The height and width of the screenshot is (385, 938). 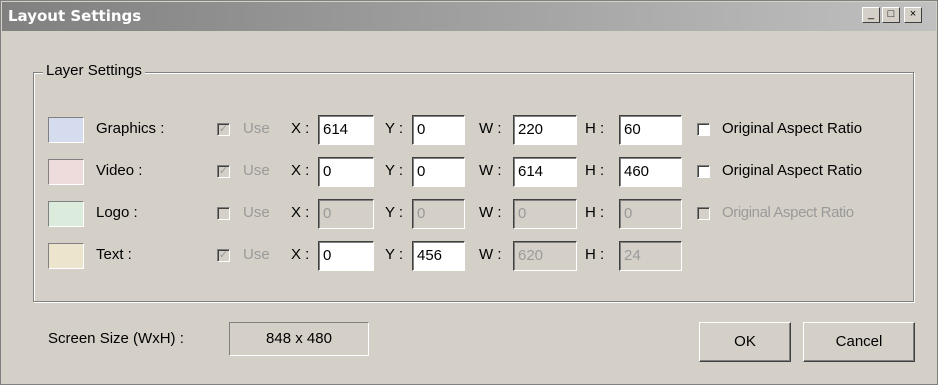 What do you see at coordinates (545, 130) in the screenshot?
I see `w-input: 220` at bounding box center [545, 130].